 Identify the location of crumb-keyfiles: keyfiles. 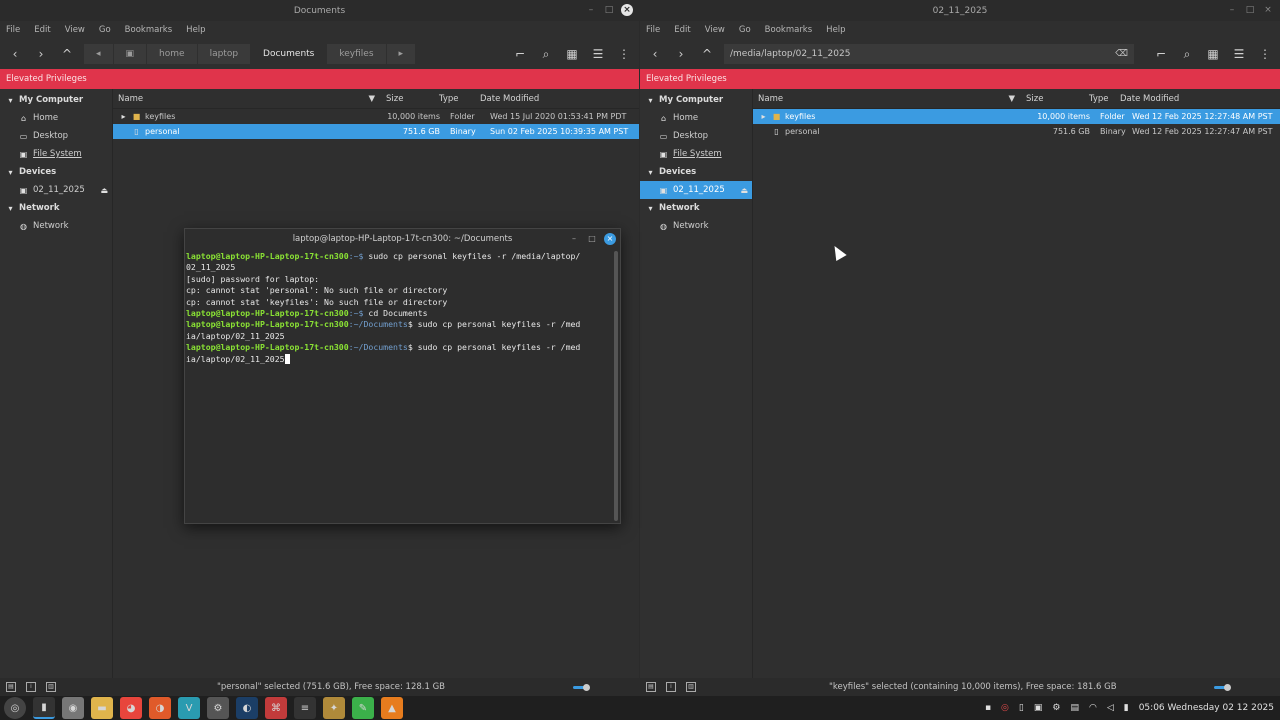
(356, 54).